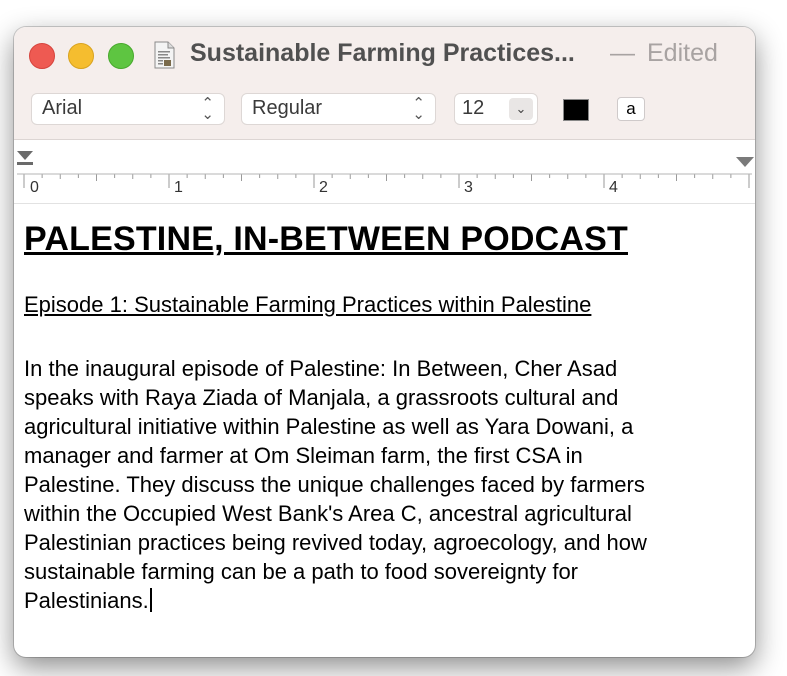  What do you see at coordinates (521, 109) in the screenshot?
I see `chevron-down-icon: ⌄` at bounding box center [521, 109].